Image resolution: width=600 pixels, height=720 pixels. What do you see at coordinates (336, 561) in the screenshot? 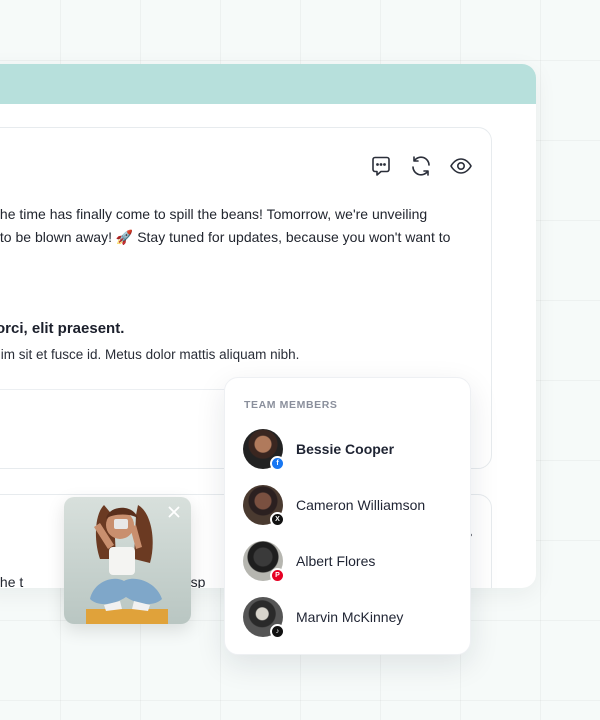
I see `team-member-name: Albert Flores` at bounding box center [336, 561].